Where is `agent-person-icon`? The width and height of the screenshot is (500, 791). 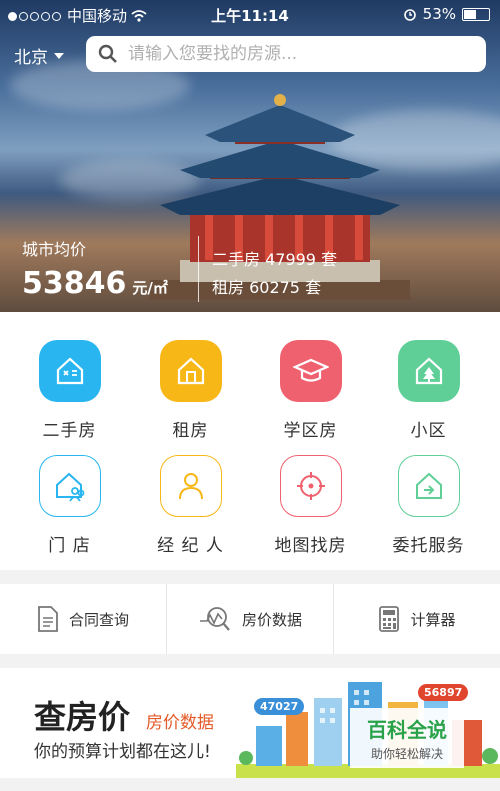 agent-person-icon is located at coordinates (190, 486).